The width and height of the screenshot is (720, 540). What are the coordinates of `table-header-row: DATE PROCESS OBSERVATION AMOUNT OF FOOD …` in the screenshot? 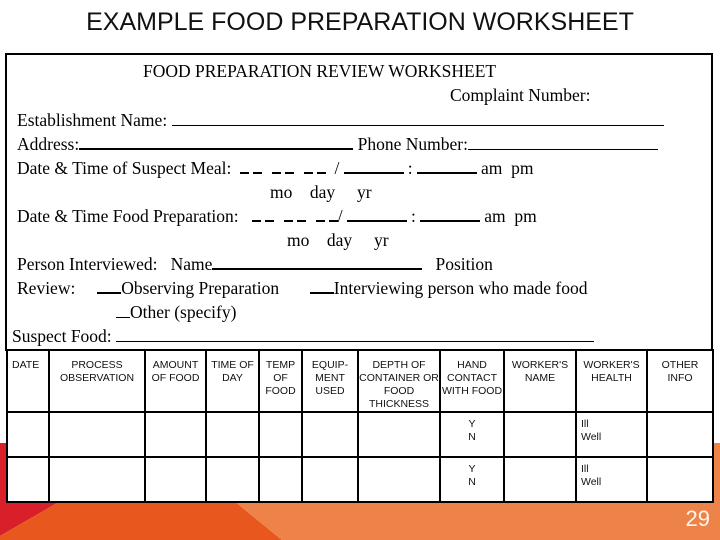 It's located at (360, 381).